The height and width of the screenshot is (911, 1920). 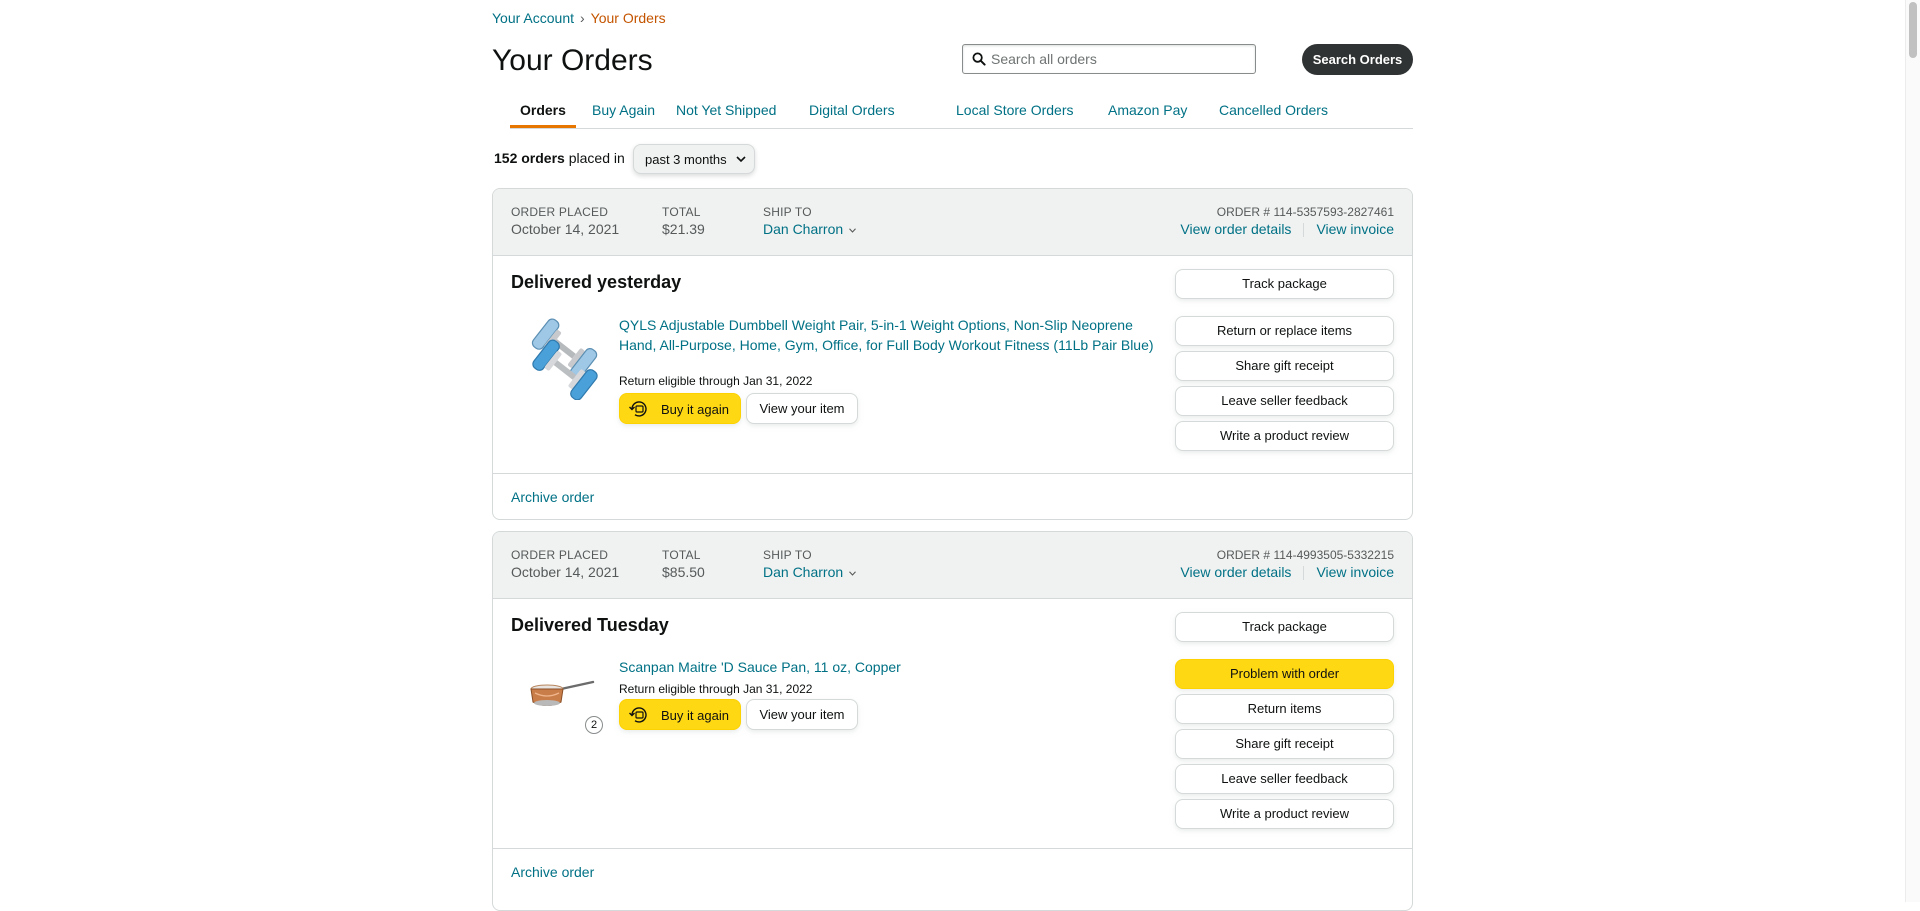 What do you see at coordinates (1284, 331) in the screenshot?
I see `return-or-replace-button: Return or replace items` at bounding box center [1284, 331].